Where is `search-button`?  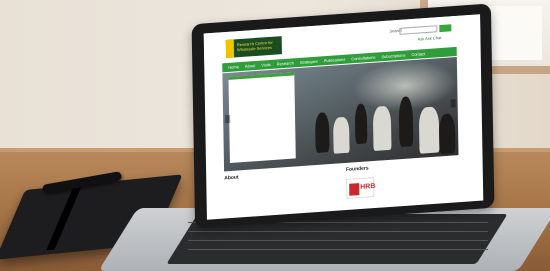
search-button is located at coordinates (445, 28).